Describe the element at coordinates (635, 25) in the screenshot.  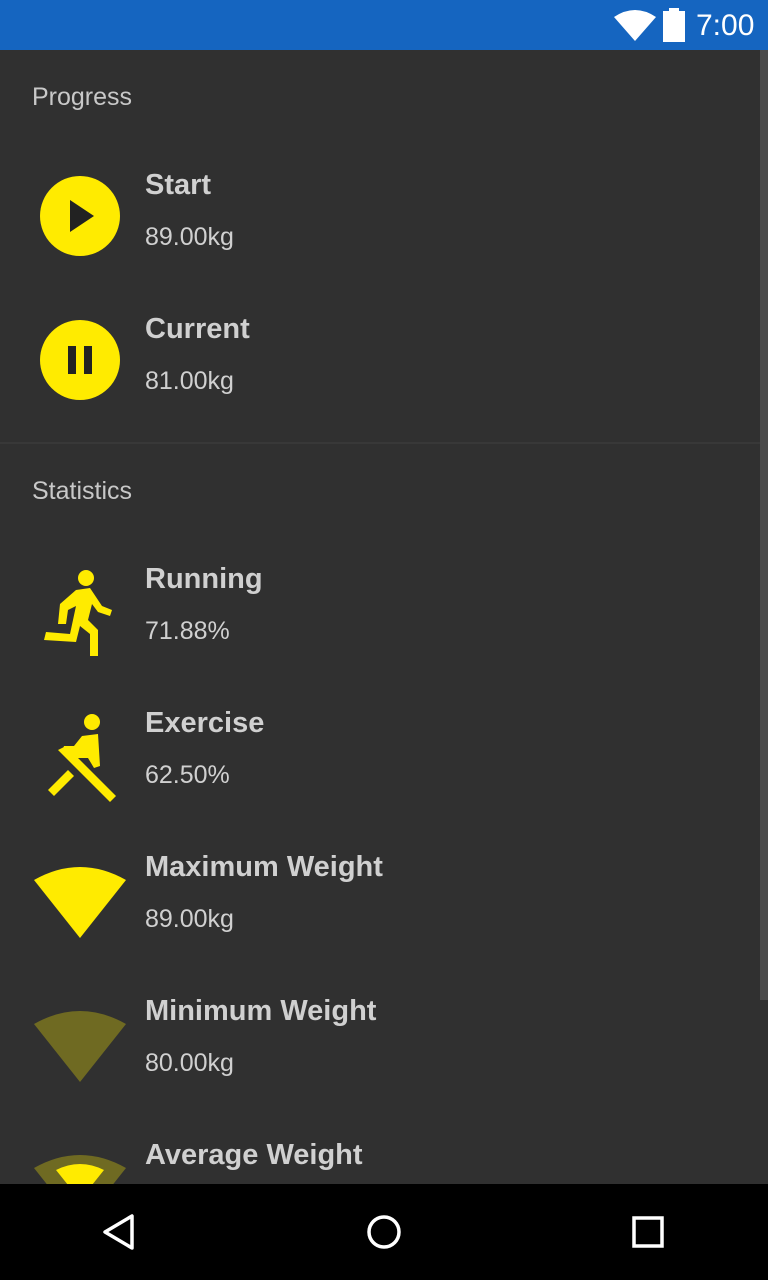
I see `wifi-icon` at that location.